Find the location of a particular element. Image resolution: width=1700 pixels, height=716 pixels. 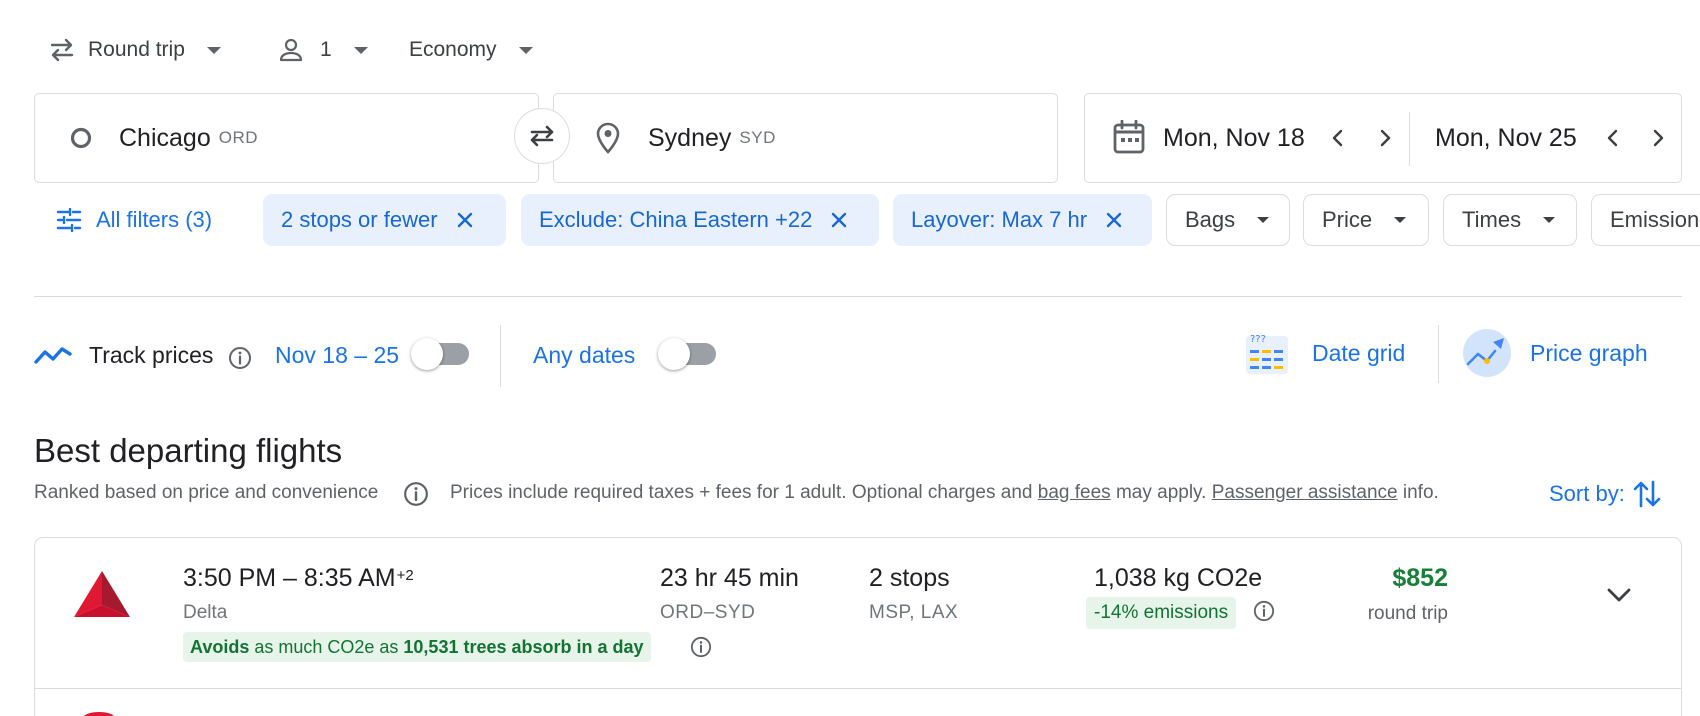

filter-chip-price: Price is located at coordinates (1366, 220).